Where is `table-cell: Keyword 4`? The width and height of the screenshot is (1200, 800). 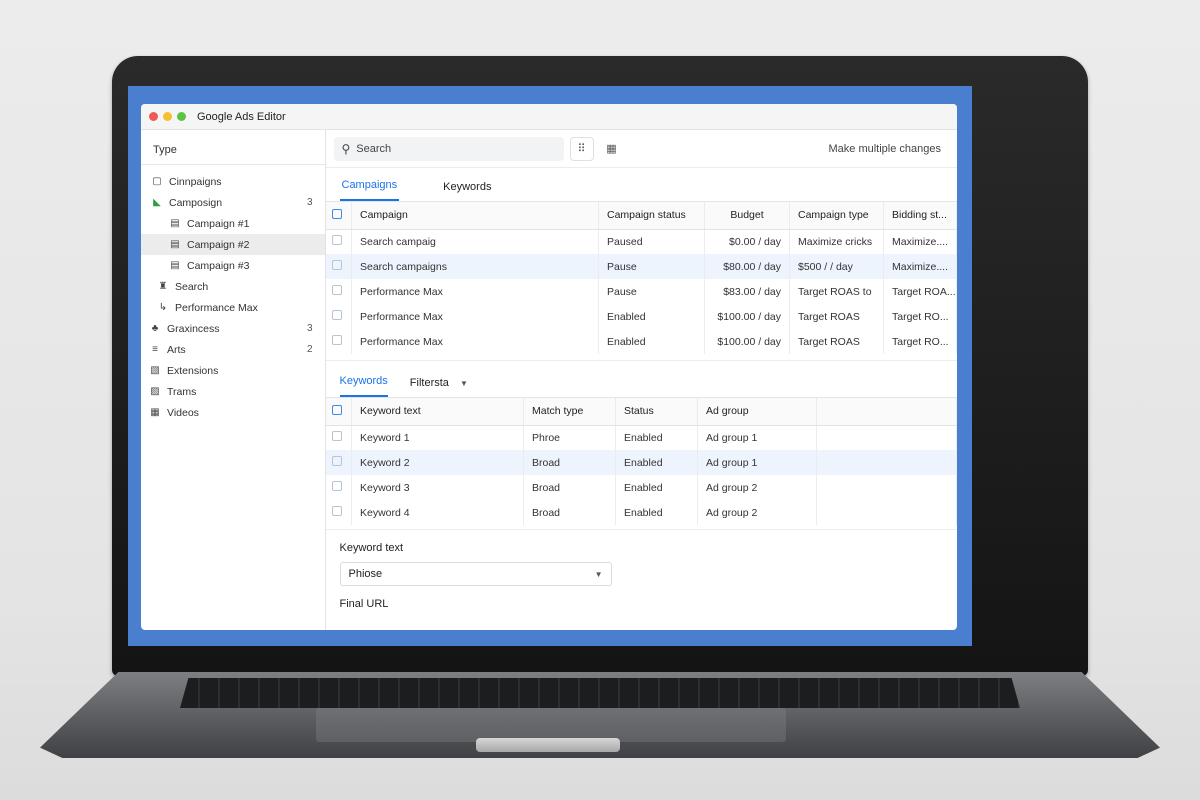 table-cell: Keyword 4 is located at coordinates (437, 512).